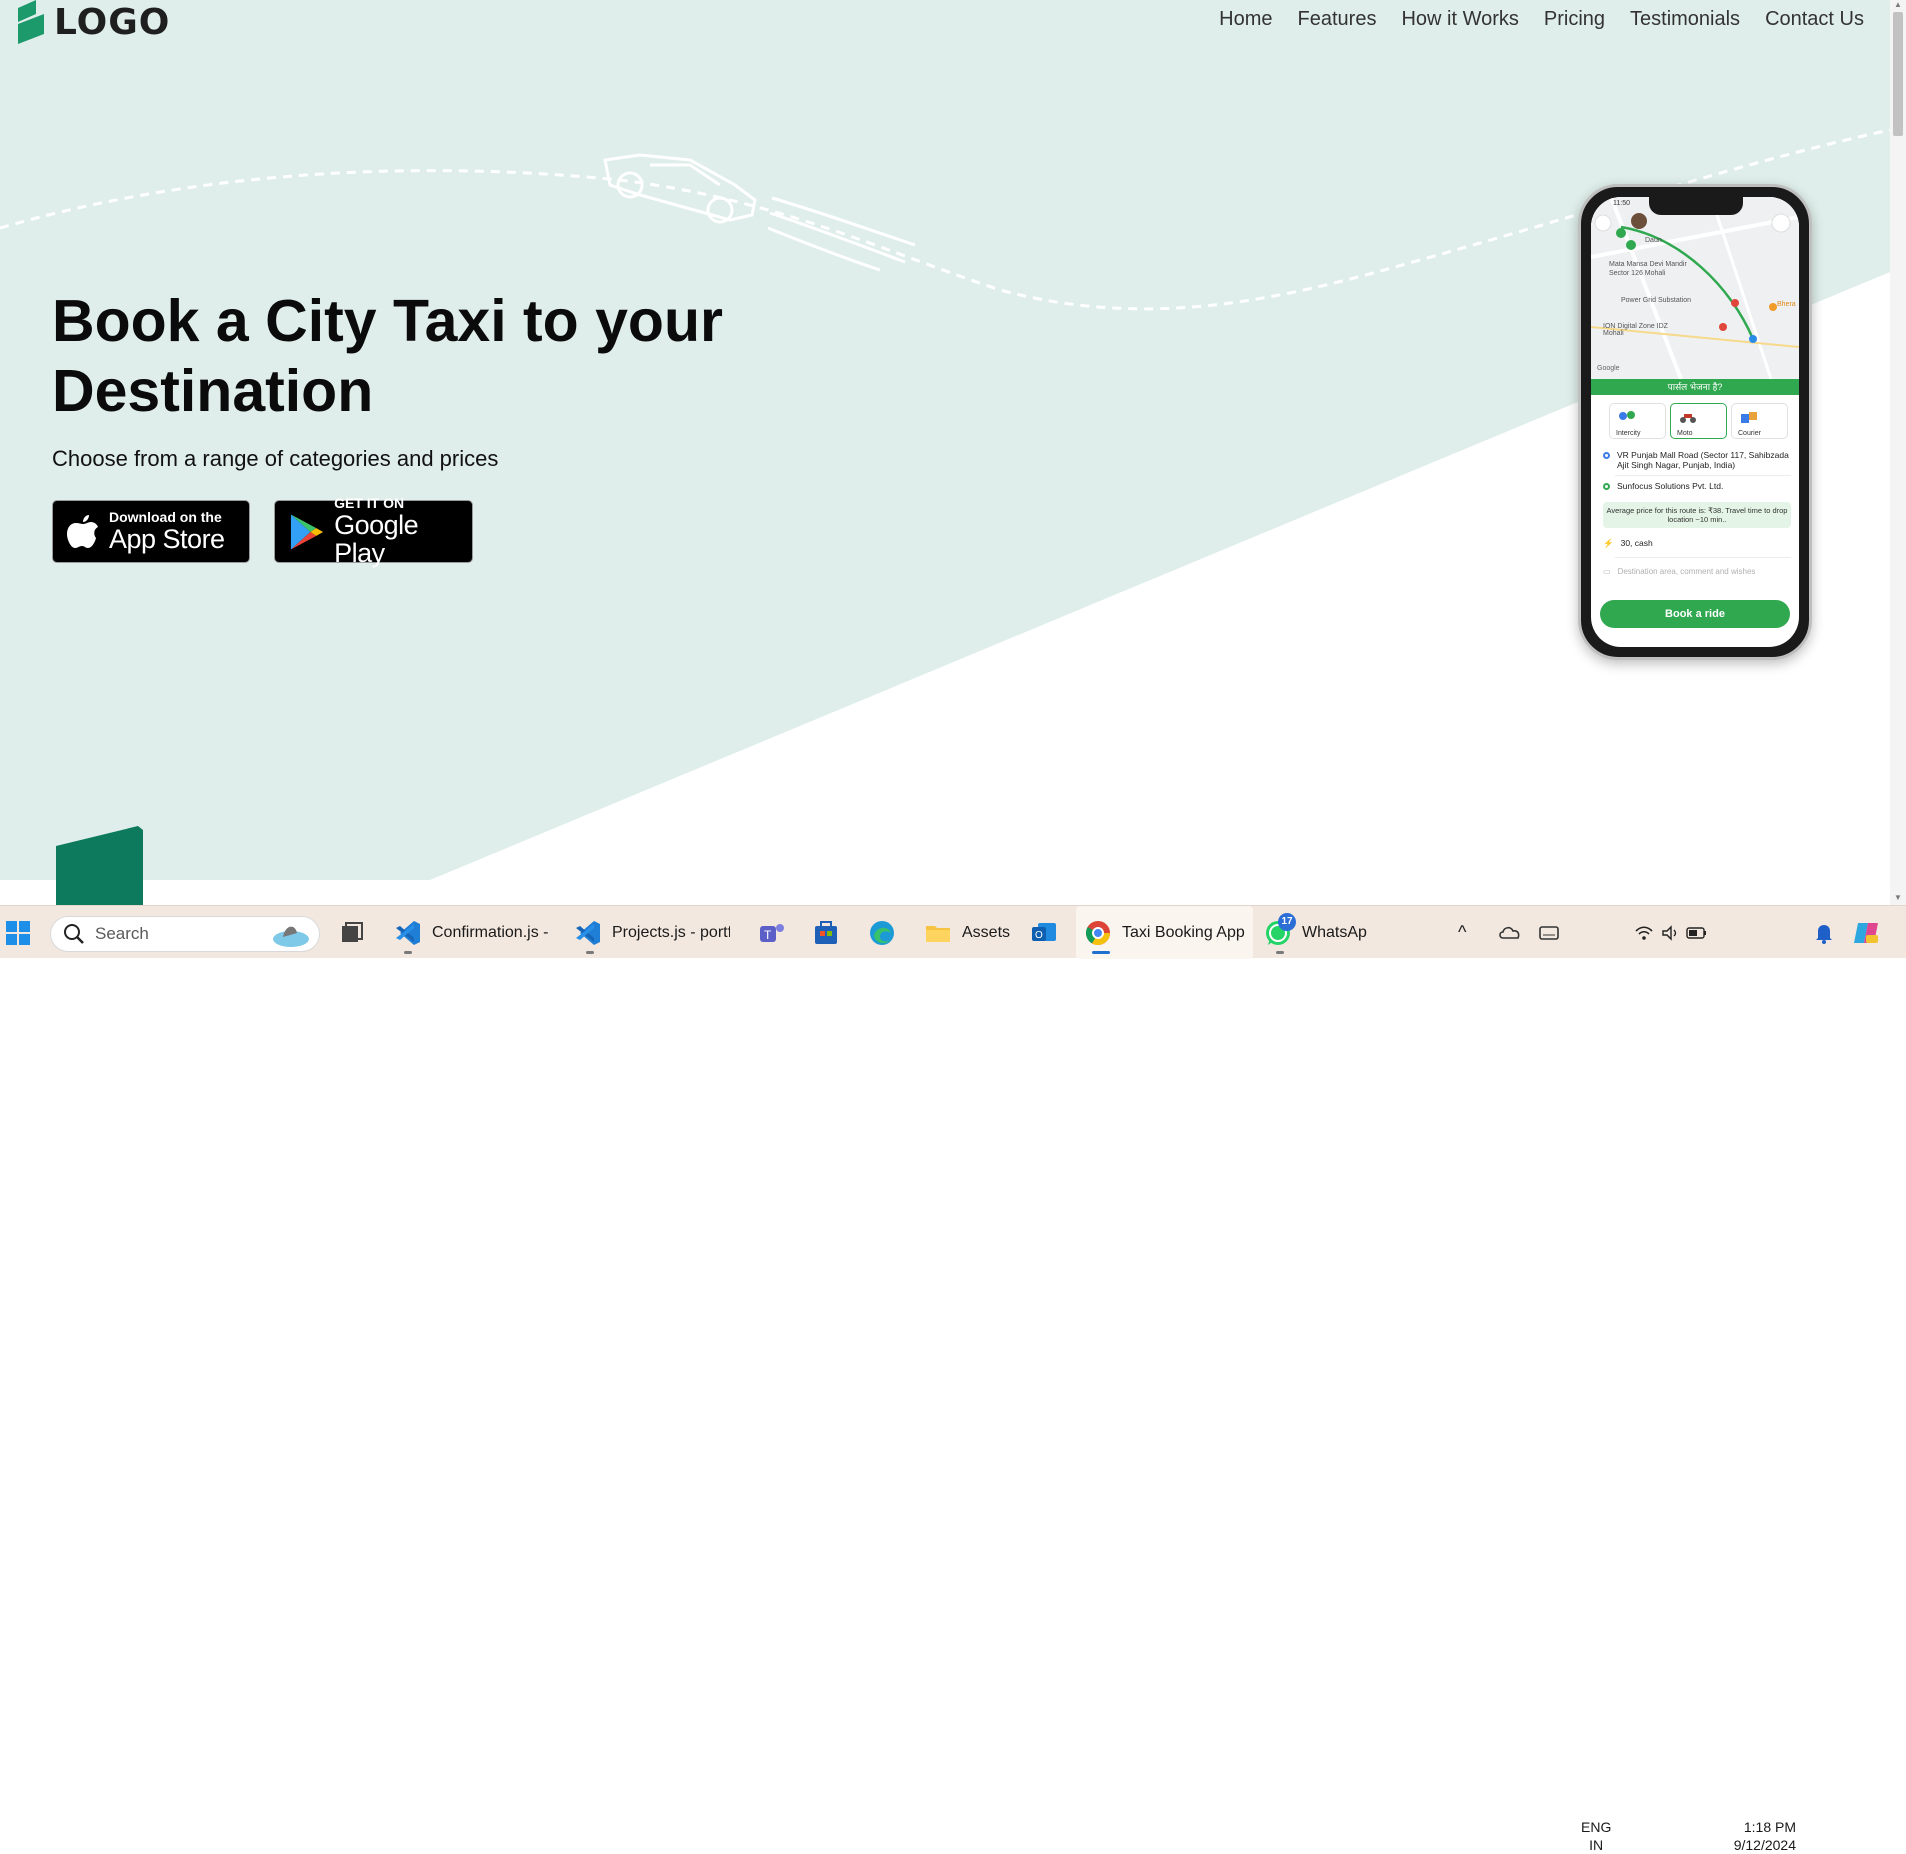 This screenshot has height=1854, width=1906. I want to click on copilot-button, so click(1866, 932).